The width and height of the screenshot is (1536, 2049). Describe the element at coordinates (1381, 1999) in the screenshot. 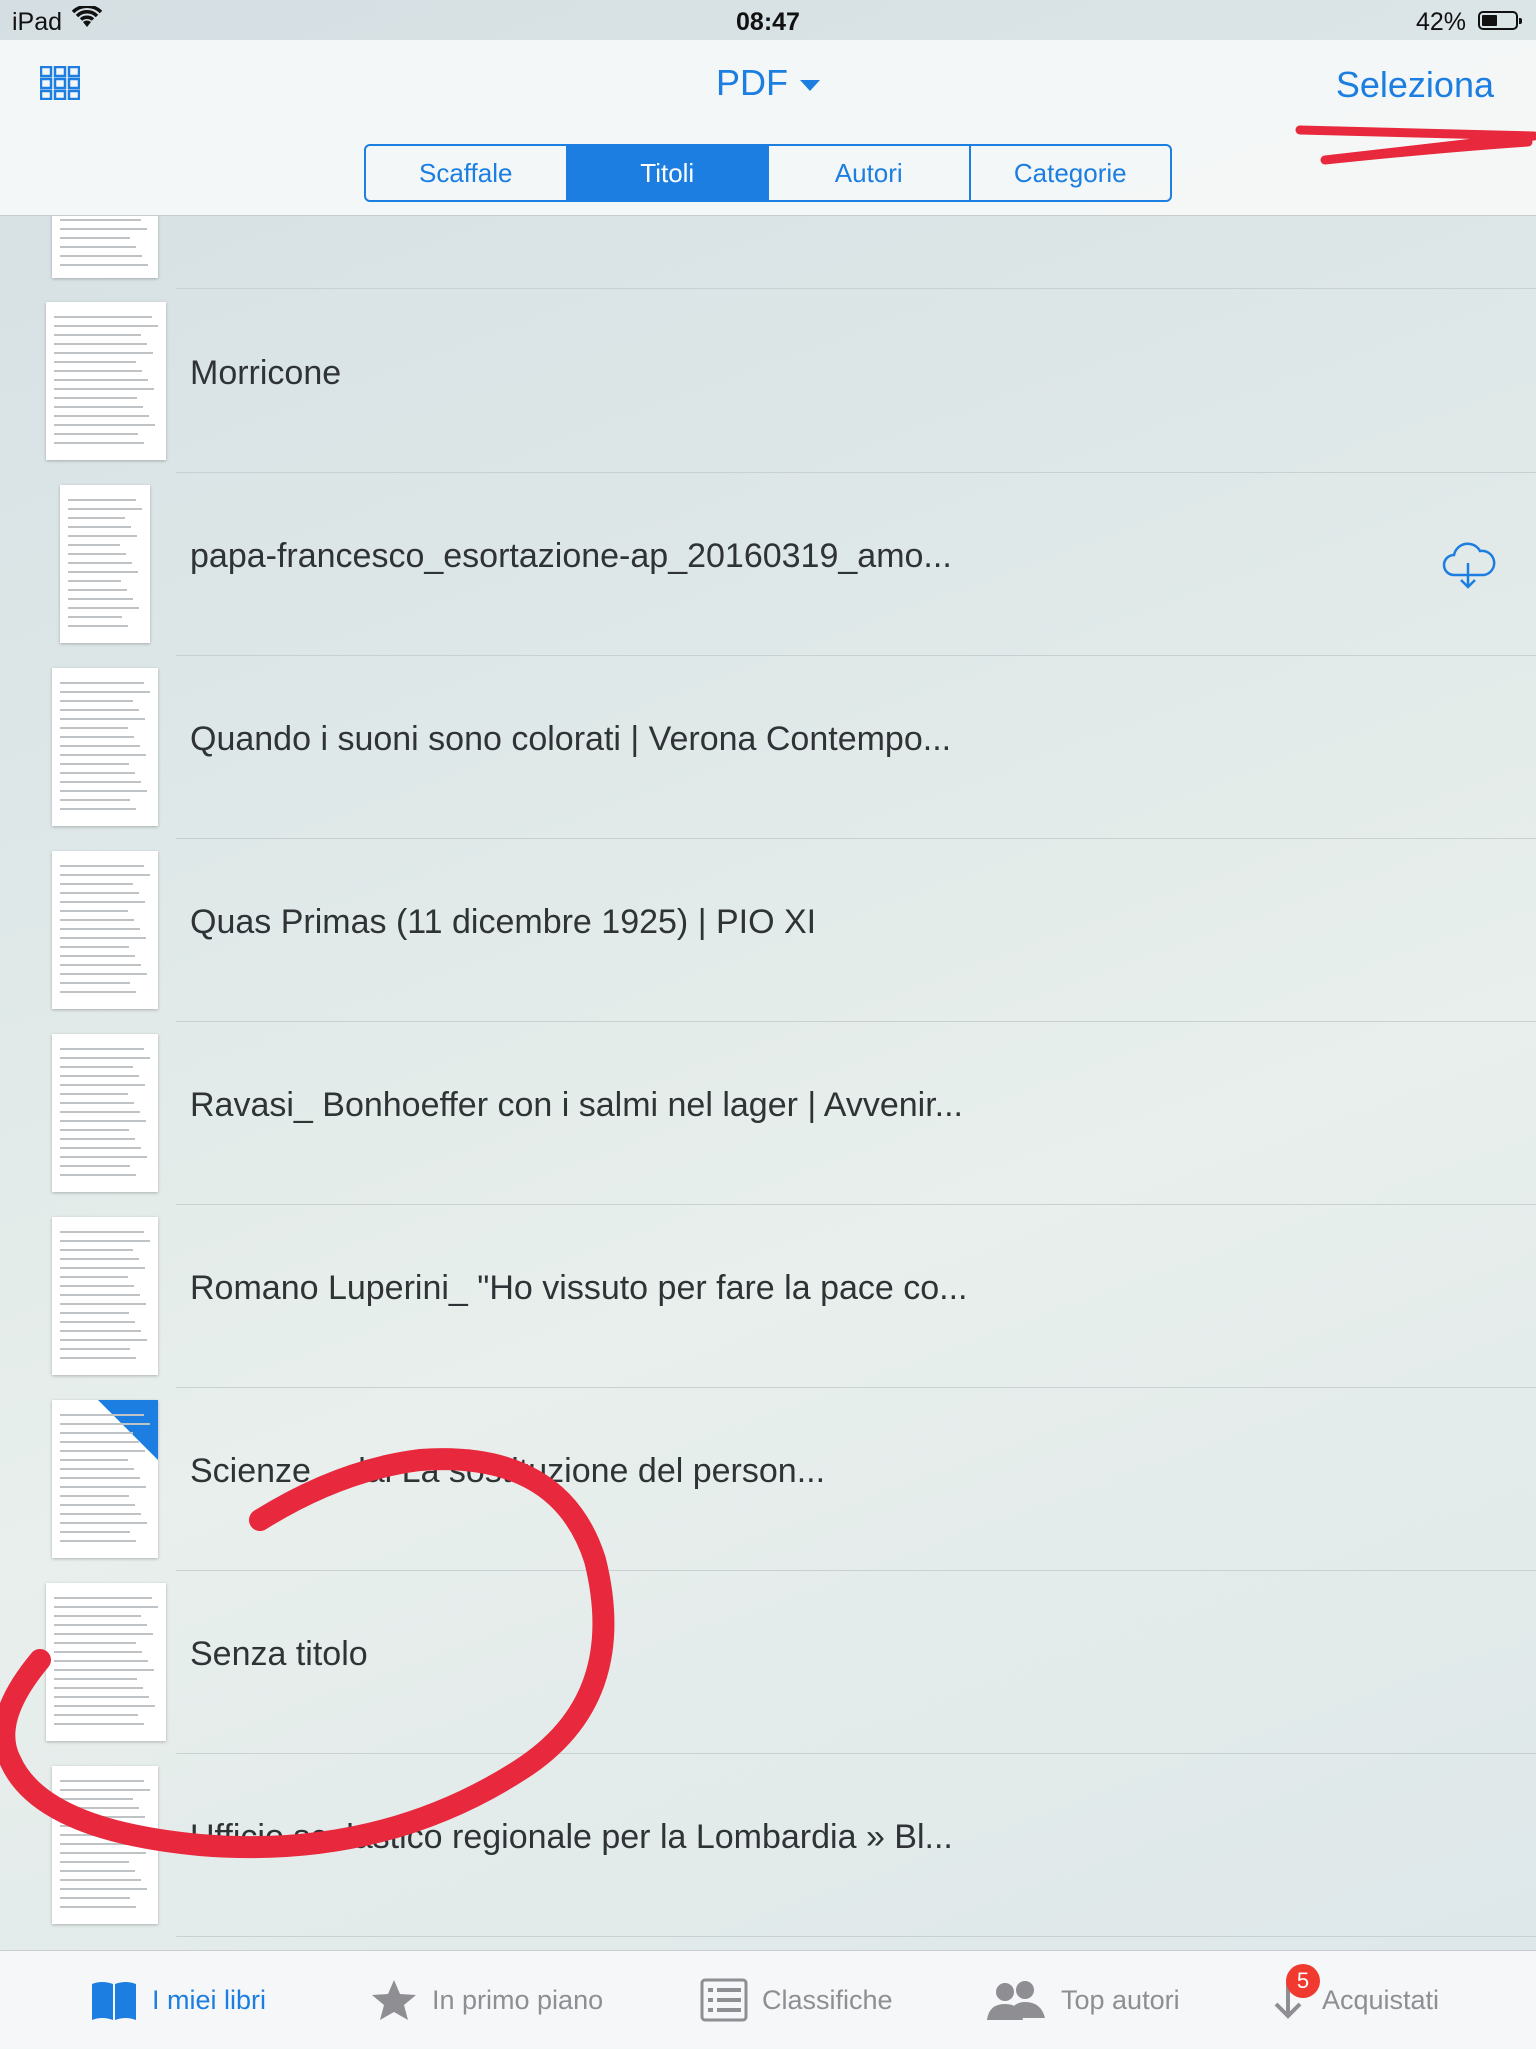

I see `tab-label: Acquistati` at that location.